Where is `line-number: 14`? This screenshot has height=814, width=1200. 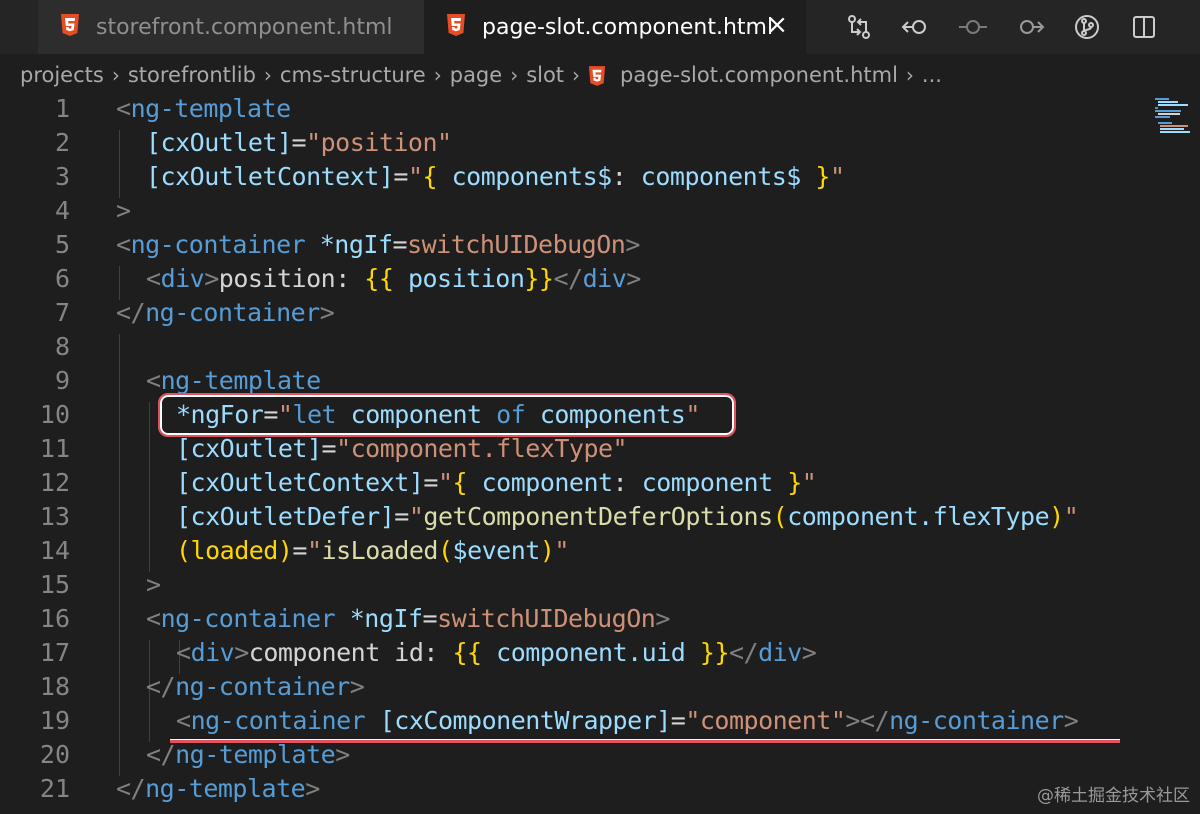
line-number: 14 is located at coordinates (54, 550).